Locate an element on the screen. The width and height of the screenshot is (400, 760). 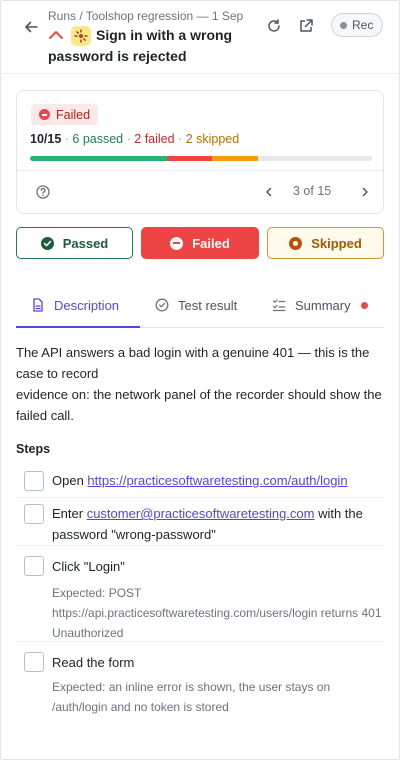
check-circle-icon is located at coordinates (47, 243).